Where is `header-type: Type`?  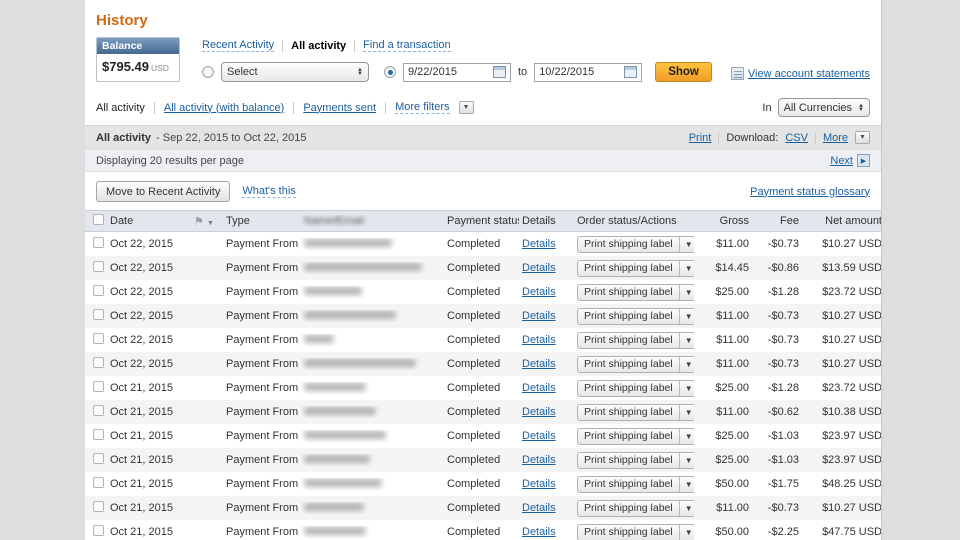 header-type: Type is located at coordinates (262, 221).